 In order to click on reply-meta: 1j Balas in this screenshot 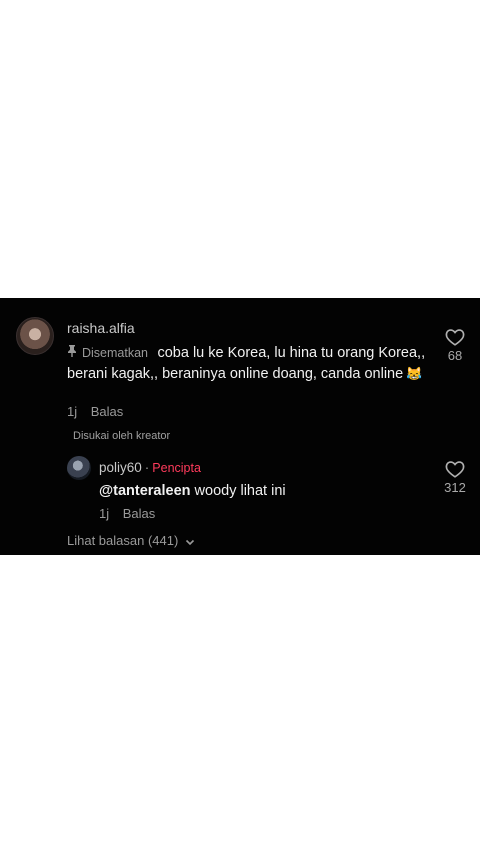, I will do `click(132, 513)`.